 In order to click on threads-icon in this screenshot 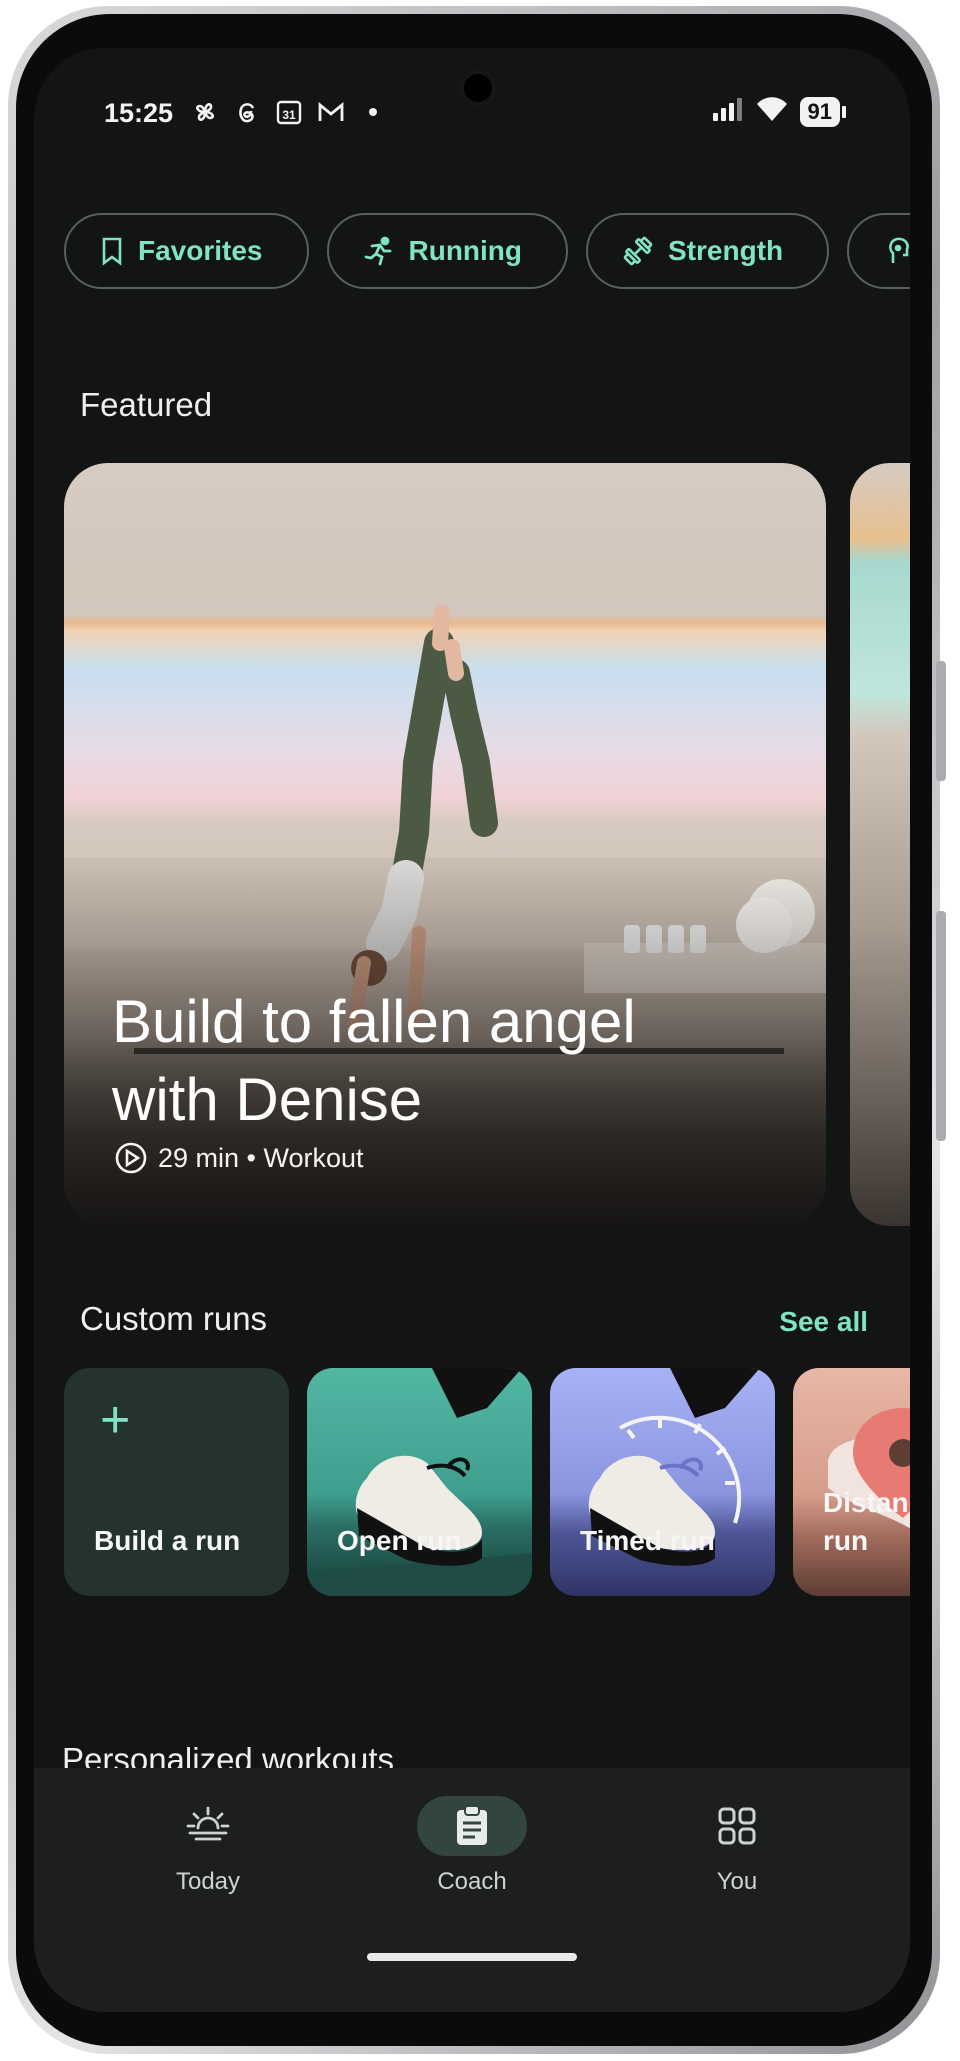, I will do `click(247, 112)`.